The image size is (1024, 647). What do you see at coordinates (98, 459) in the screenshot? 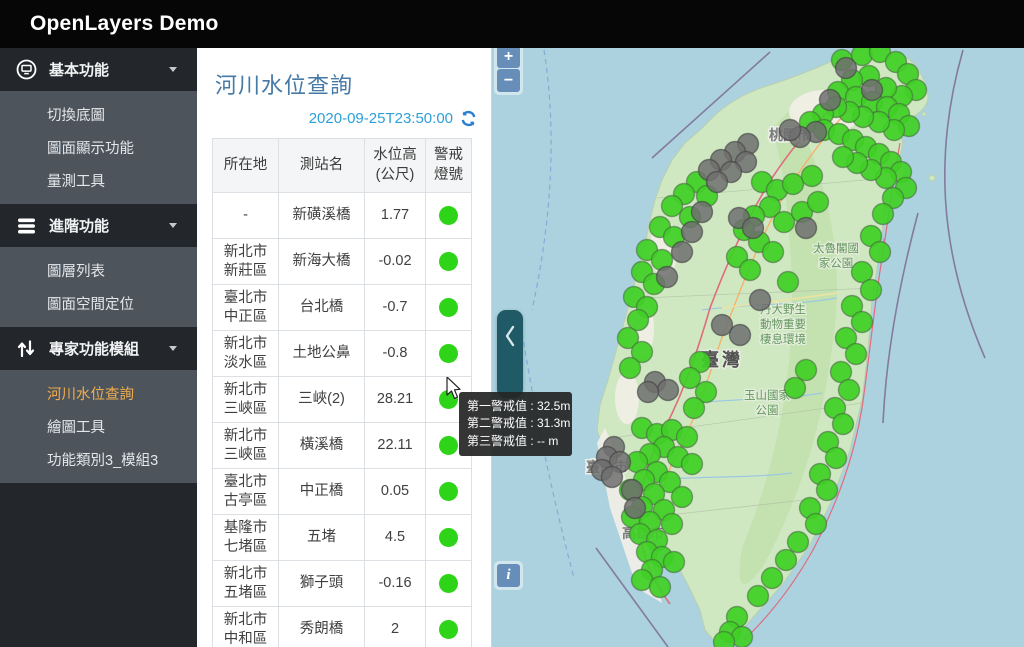
I see `sidebar-item-module3: 功能類別3_模組3` at bounding box center [98, 459].